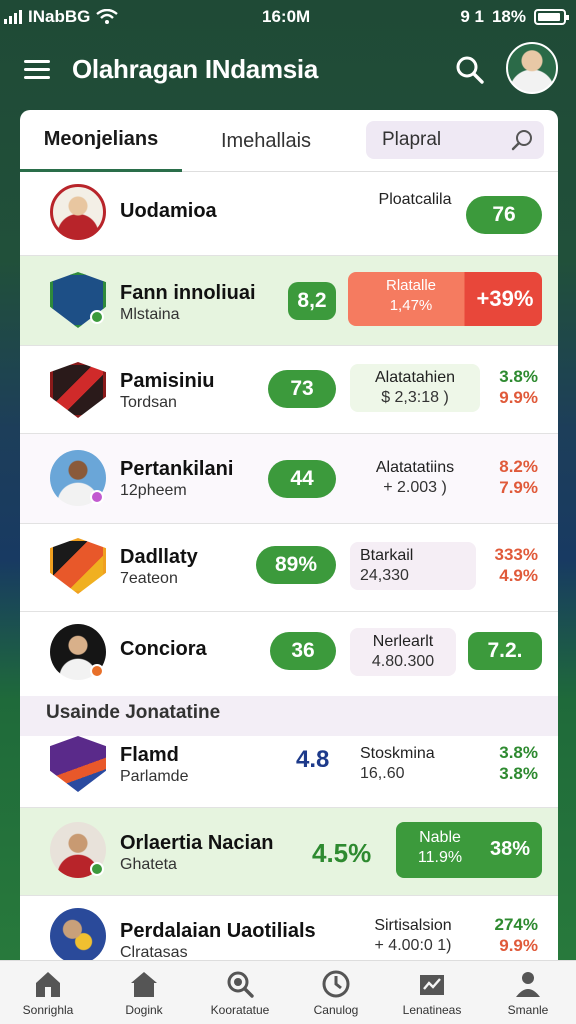  What do you see at coordinates (163, 649) in the screenshot?
I see `item-name: Conciora` at bounding box center [163, 649].